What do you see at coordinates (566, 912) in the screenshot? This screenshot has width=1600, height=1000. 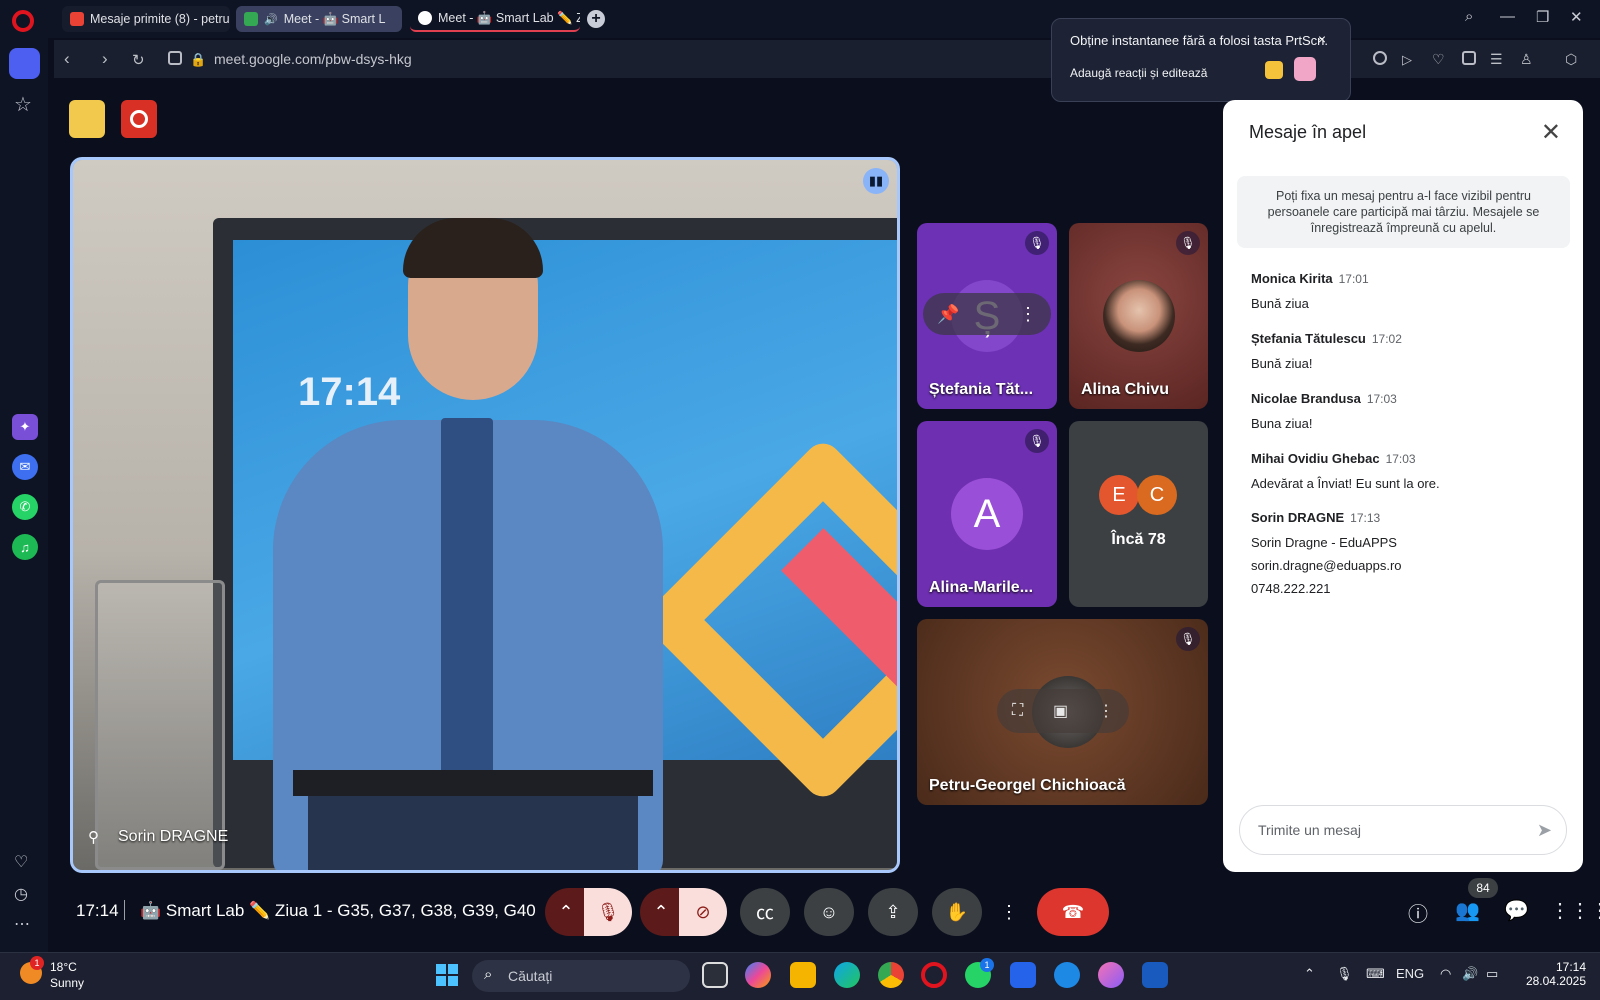 I see `audio-options-button: ⌃` at bounding box center [566, 912].